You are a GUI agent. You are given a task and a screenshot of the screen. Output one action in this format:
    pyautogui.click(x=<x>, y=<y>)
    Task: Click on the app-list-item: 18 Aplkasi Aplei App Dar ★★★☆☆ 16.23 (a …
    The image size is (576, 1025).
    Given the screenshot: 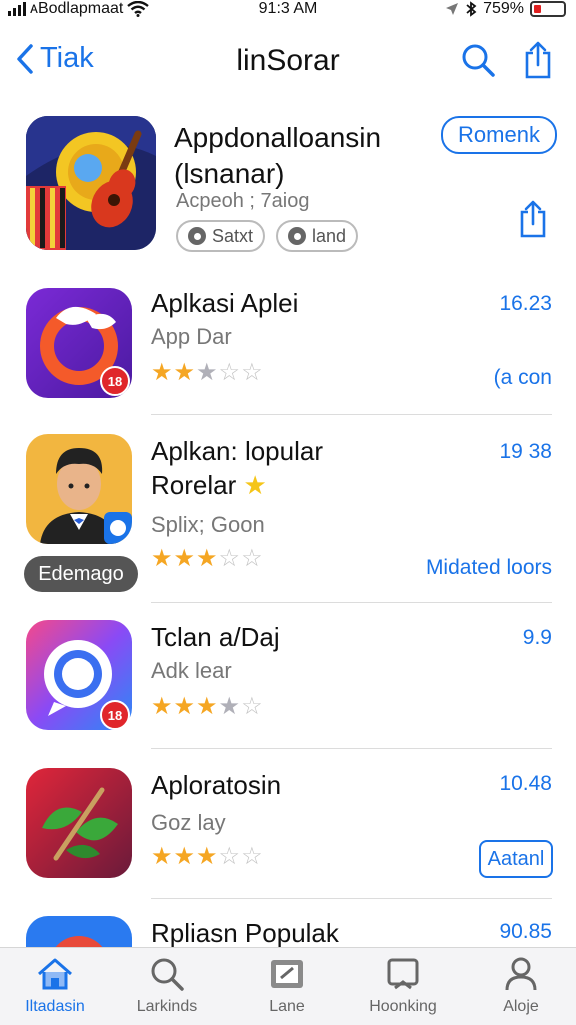 What is the action you would take?
    pyautogui.click(x=288, y=348)
    